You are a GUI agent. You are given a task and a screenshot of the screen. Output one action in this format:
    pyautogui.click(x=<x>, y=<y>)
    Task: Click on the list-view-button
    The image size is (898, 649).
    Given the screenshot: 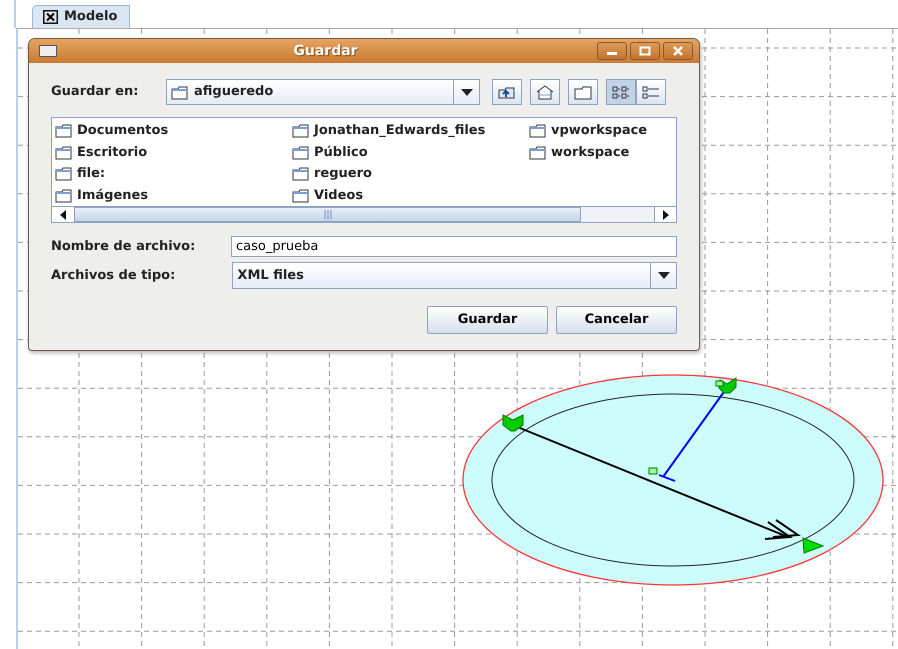 What is the action you would take?
    pyautogui.click(x=621, y=92)
    